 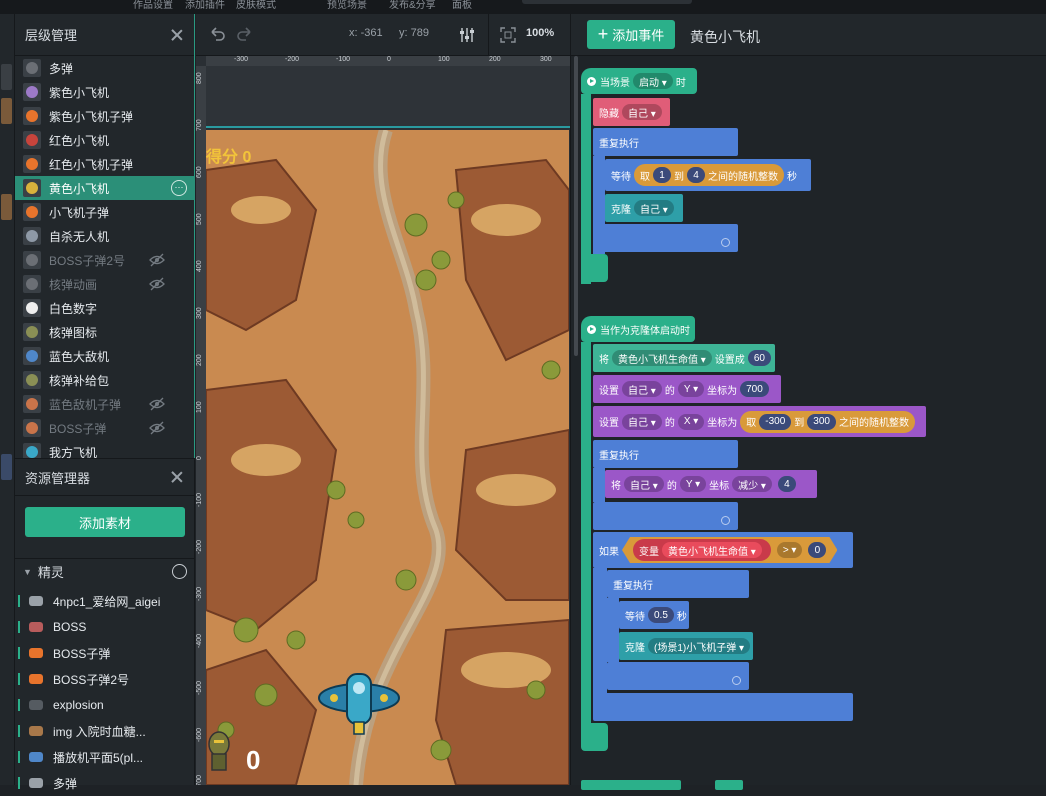 I want to click on random-to-input: 4, so click(x=696, y=175).